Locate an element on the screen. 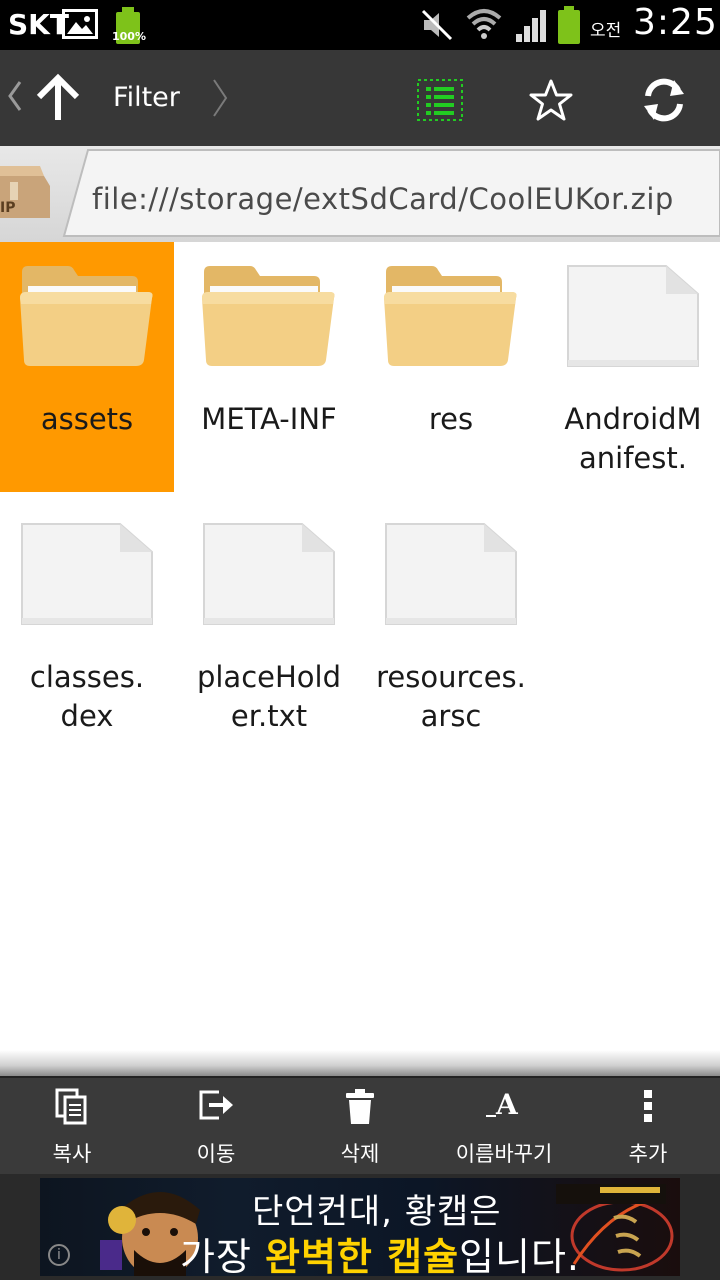 The image size is (720, 1280). clock: 3:25 is located at coordinates (675, 22).